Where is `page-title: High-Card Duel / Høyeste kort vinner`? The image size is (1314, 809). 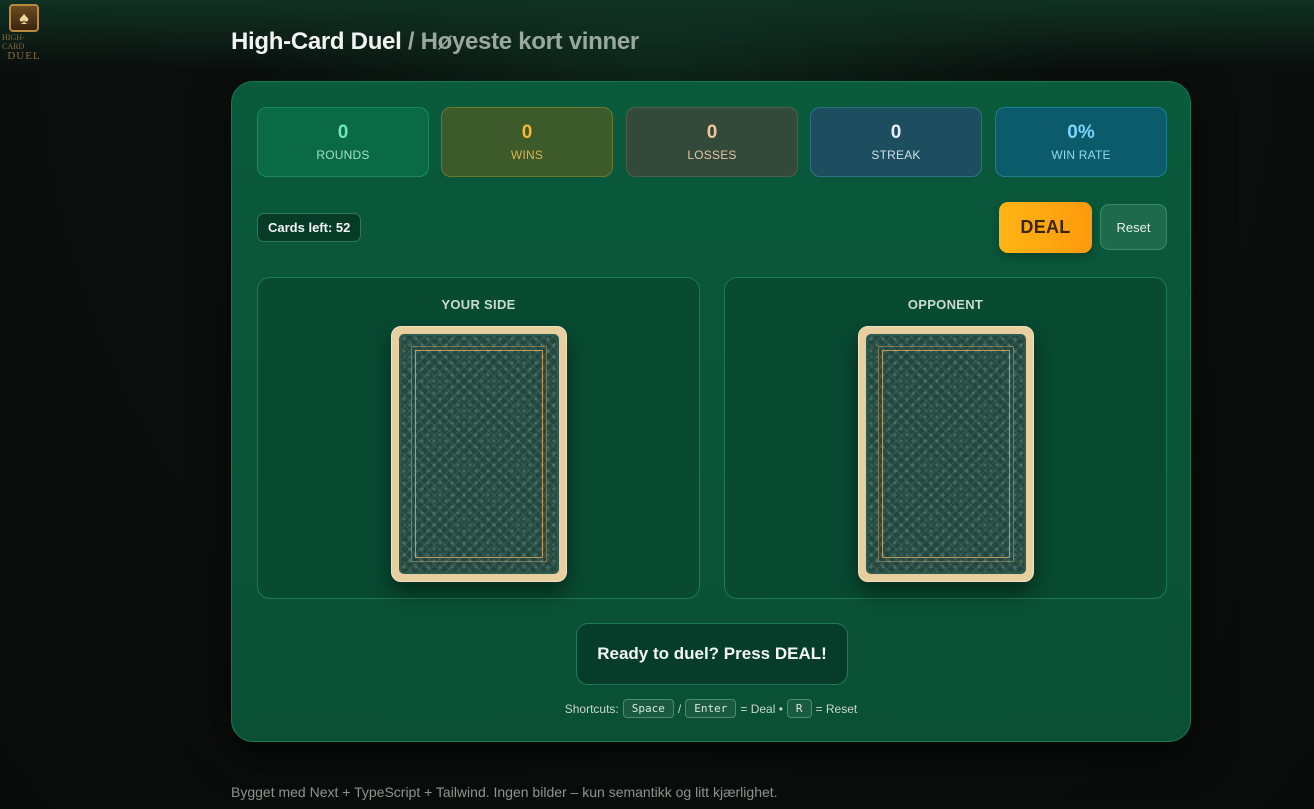
page-title: High-Card Duel / Høyeste kort vinner is located at coordinates (435, 42).